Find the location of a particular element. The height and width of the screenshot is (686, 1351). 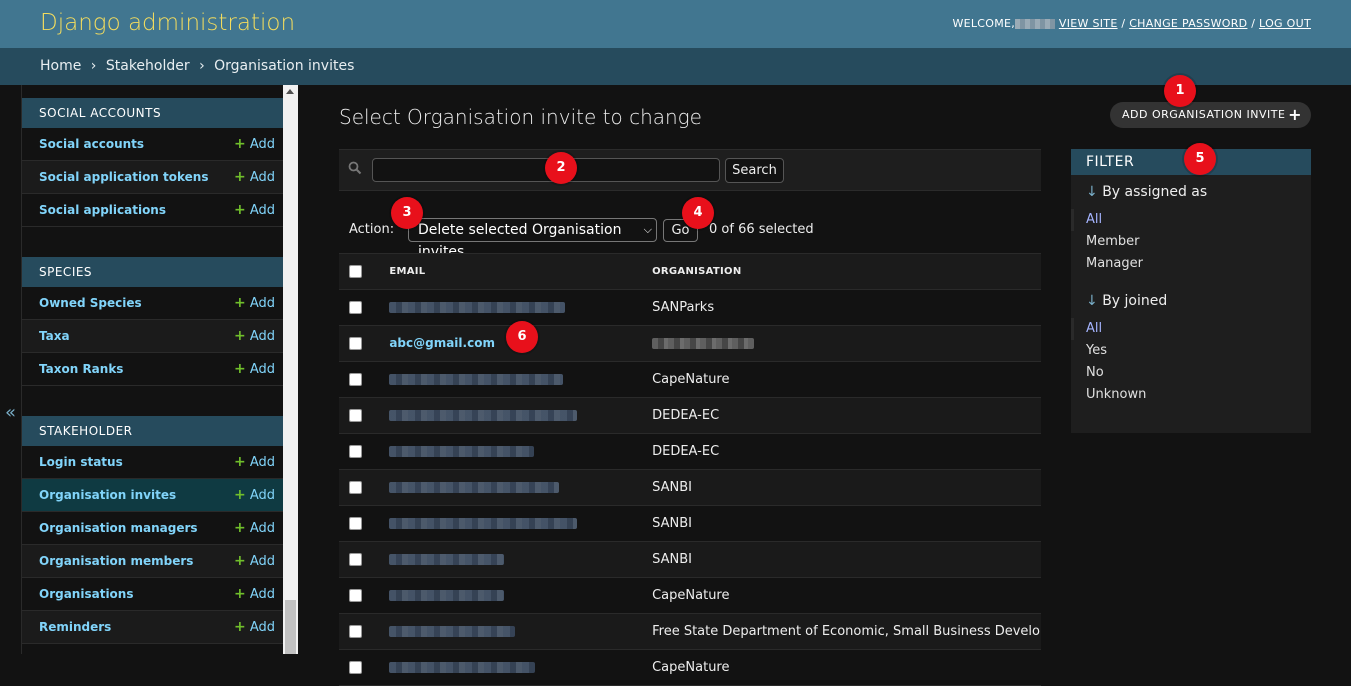

scroll-up-arrow-icon is located at coordinates (290, 91).